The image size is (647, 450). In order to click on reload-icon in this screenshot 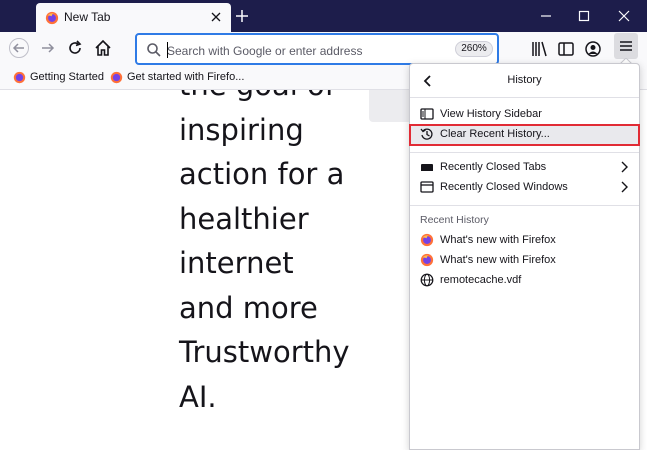, I will do `click(75, 48)`.